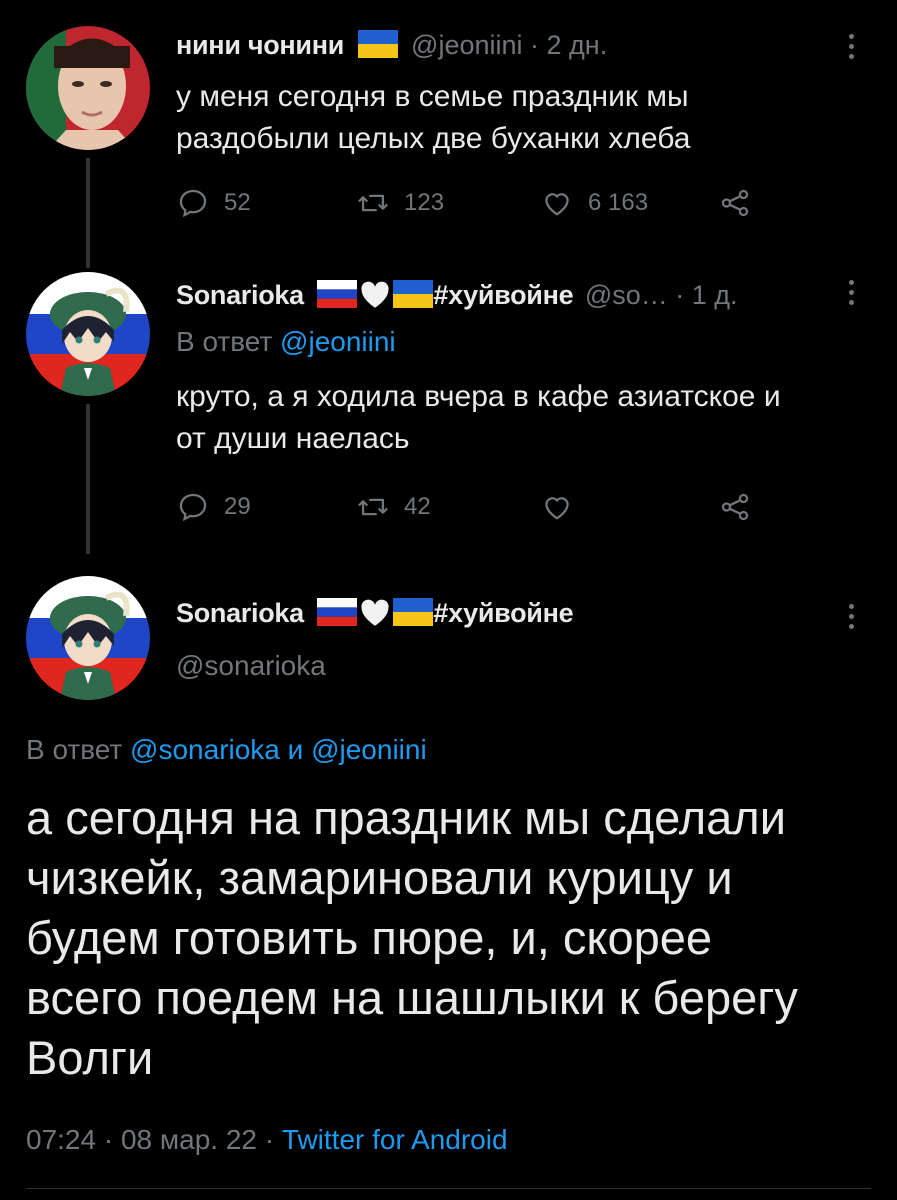 This screenshot has height=1200, width=897. I want to click on tweet3-handle: @sonarioka, so click(251, 666).